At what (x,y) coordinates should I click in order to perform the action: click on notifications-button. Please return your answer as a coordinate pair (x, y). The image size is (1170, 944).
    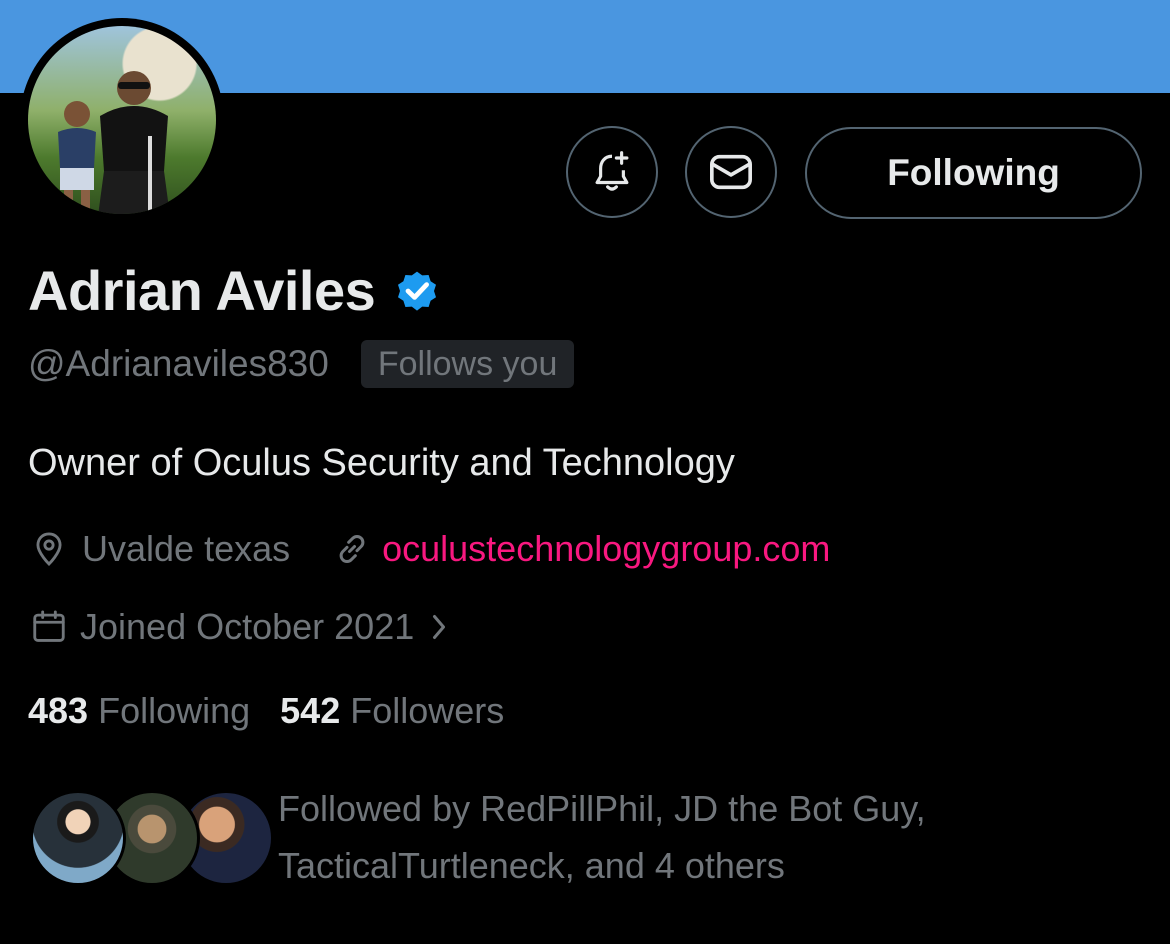
    Looking at the image, I should click on (612, 172).